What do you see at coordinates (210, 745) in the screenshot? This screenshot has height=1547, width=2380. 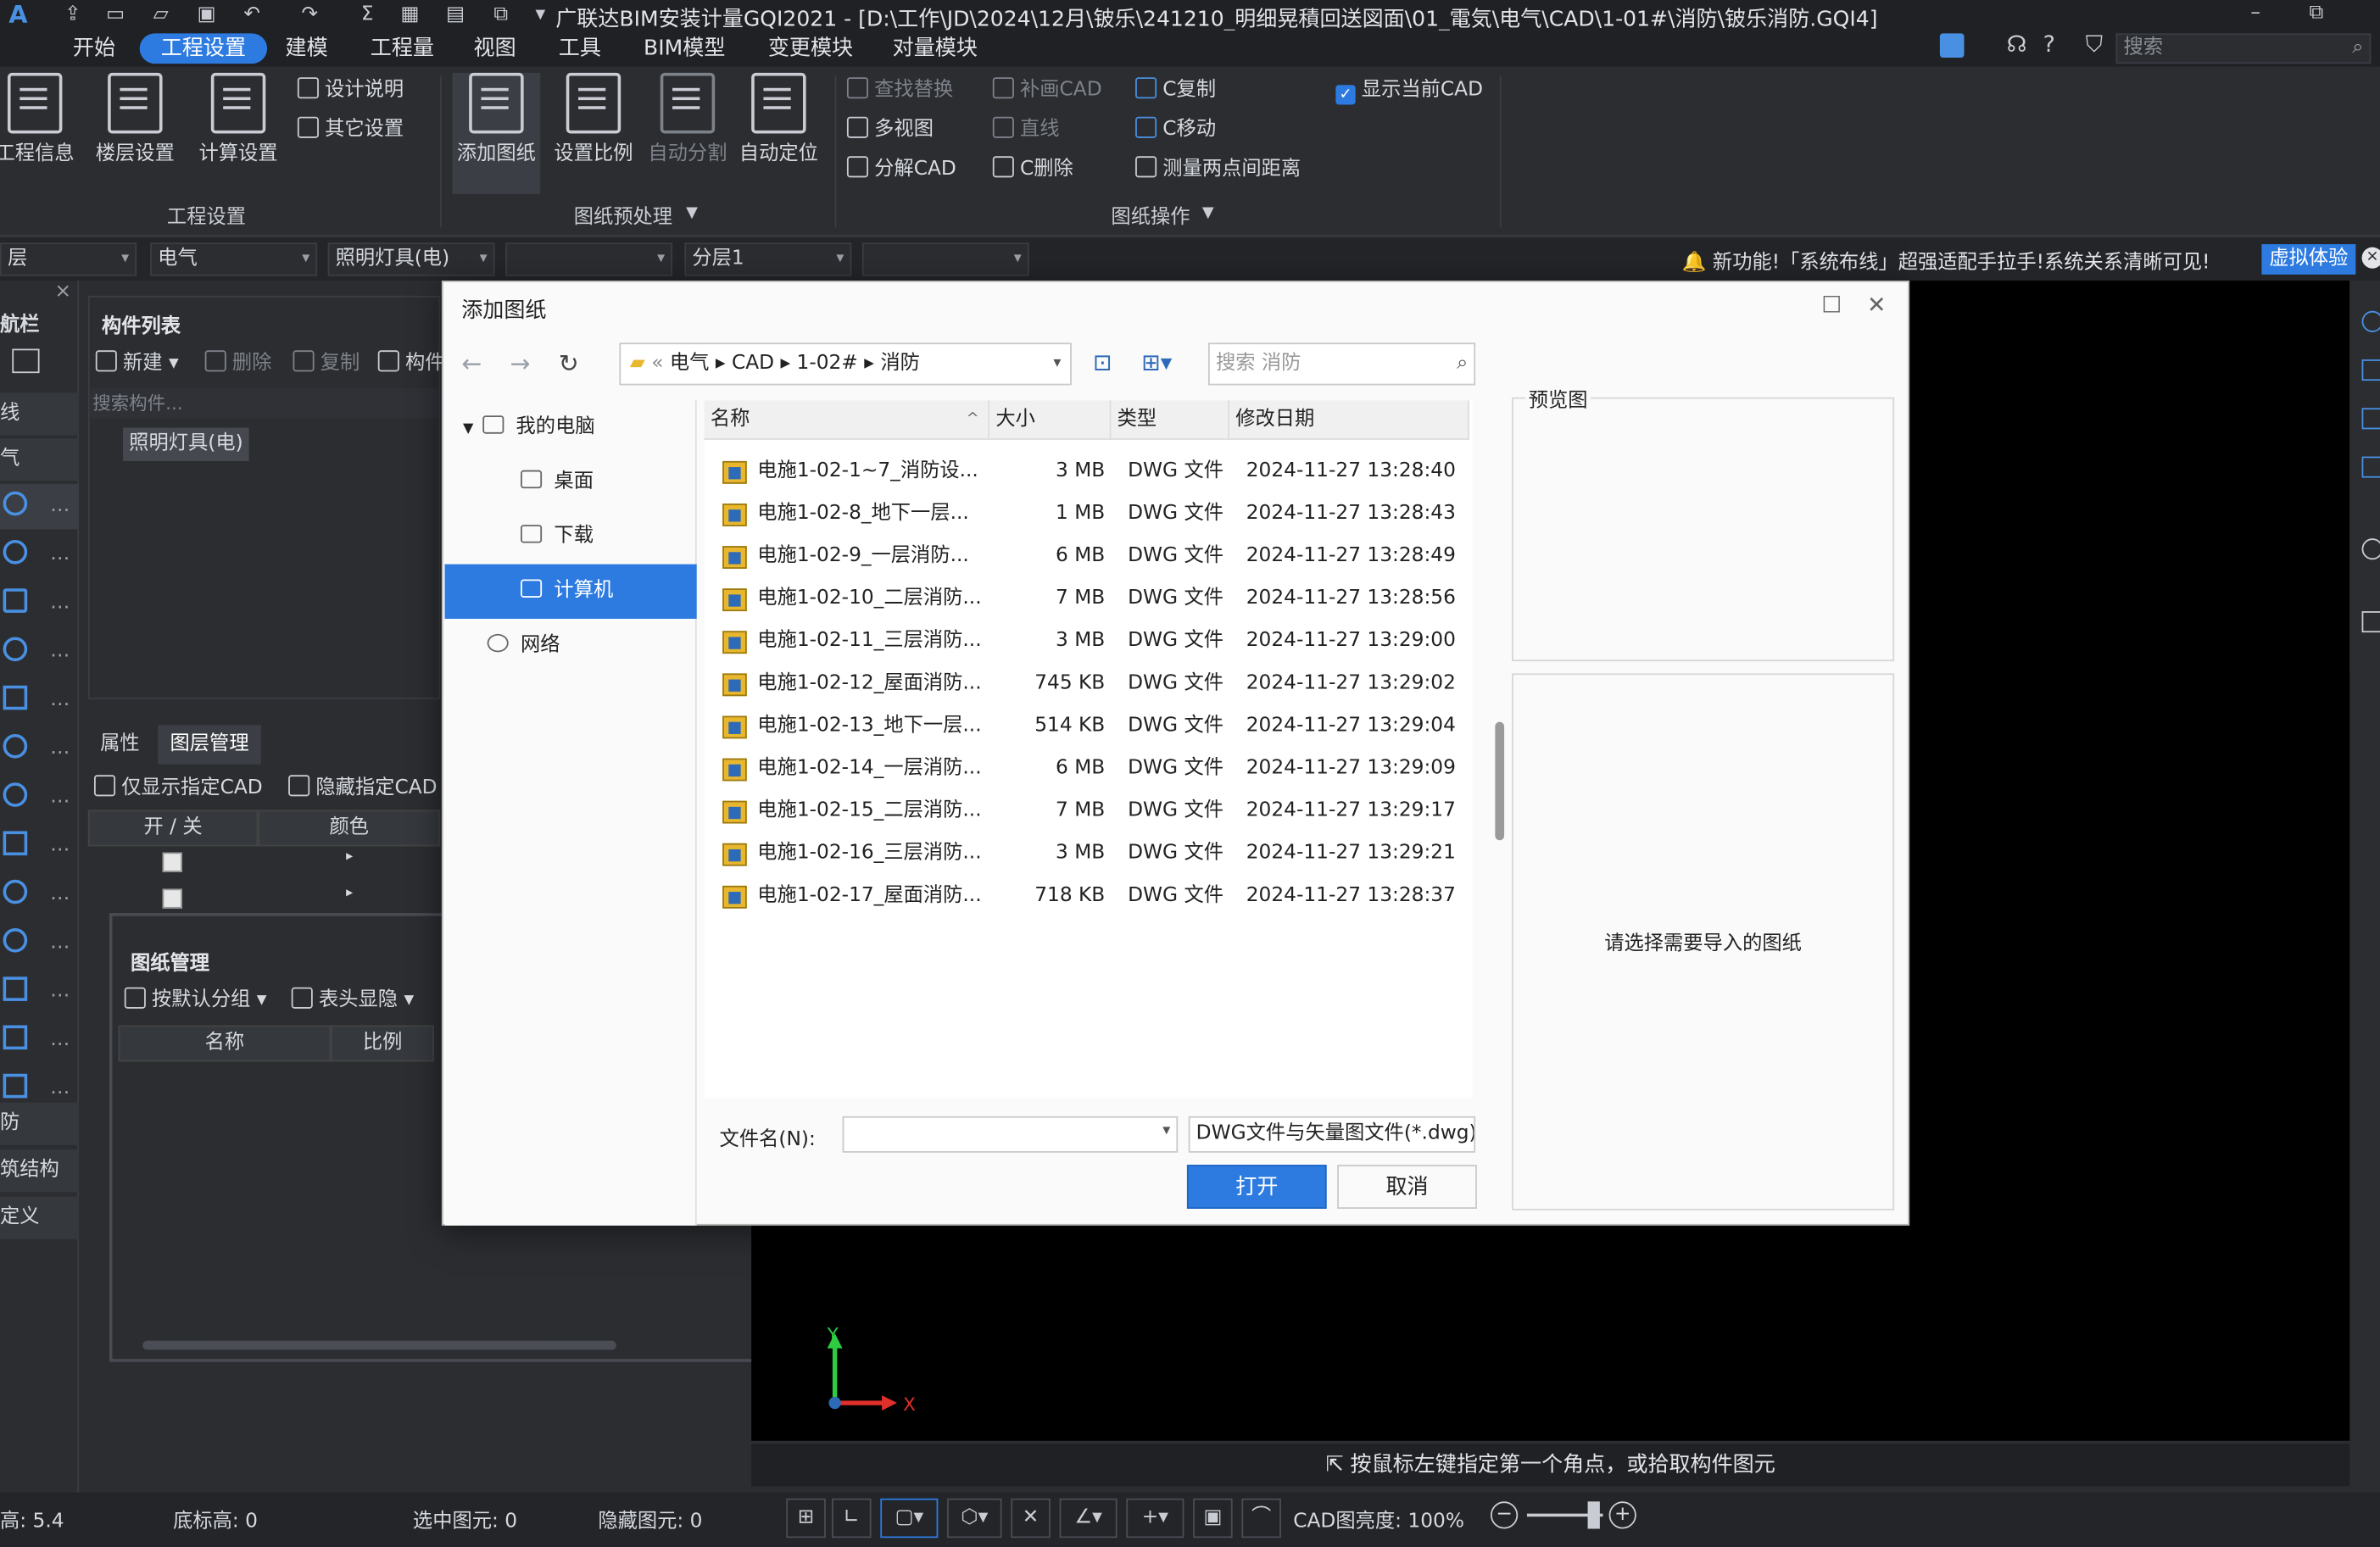 I see `tab-layer-management: 图层管理` at bounding box center [210, 745].